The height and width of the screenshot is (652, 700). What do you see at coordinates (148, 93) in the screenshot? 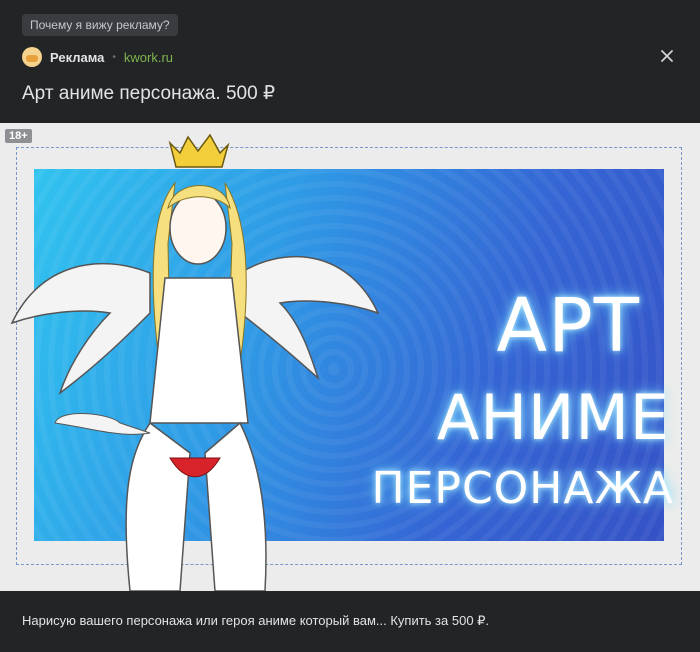
I see `post-title: Арт аниме персонажа. 500 ₽` at bounding box center [148, 93].